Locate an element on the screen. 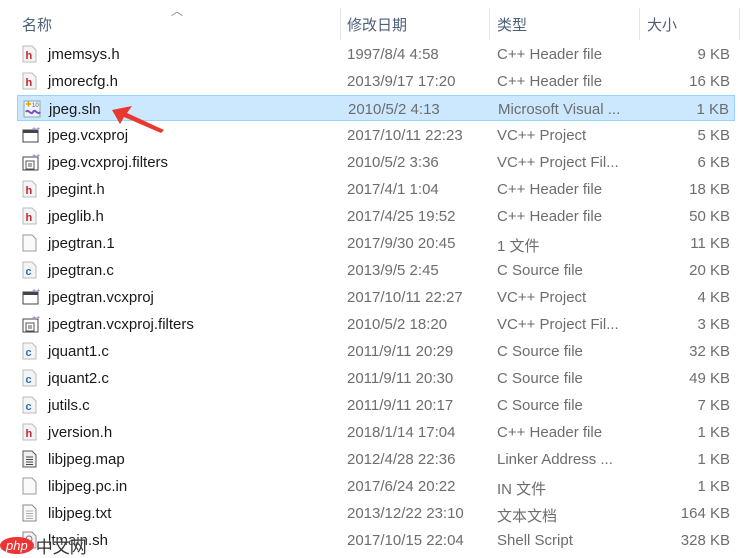 Image resolution: width=755 pixels, height=558 pixels. sort-ascending-icon: ︿ is located at coordinates (177, 11).